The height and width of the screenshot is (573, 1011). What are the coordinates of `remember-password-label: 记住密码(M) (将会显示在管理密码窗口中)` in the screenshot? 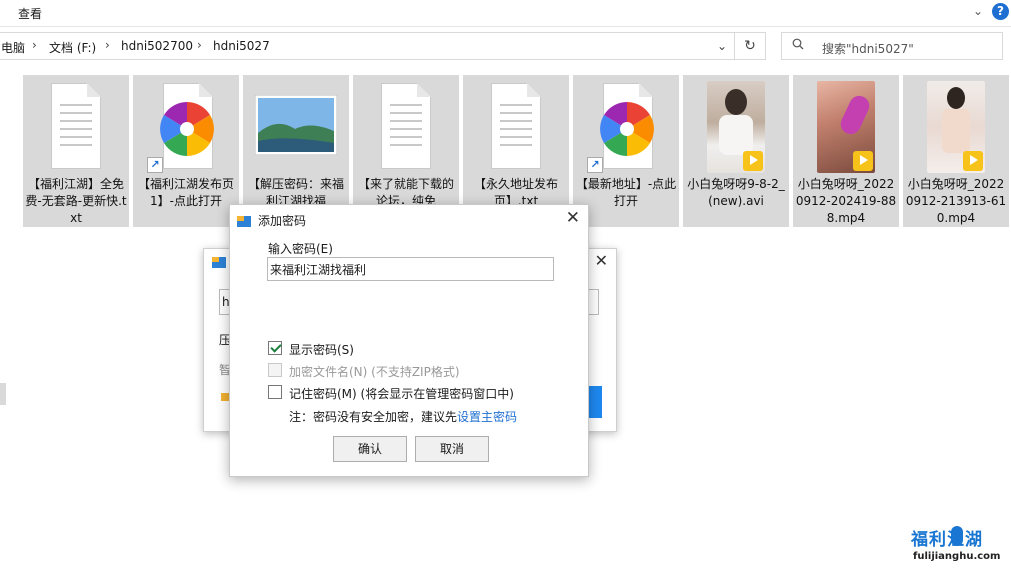 It's located at (401, 393).